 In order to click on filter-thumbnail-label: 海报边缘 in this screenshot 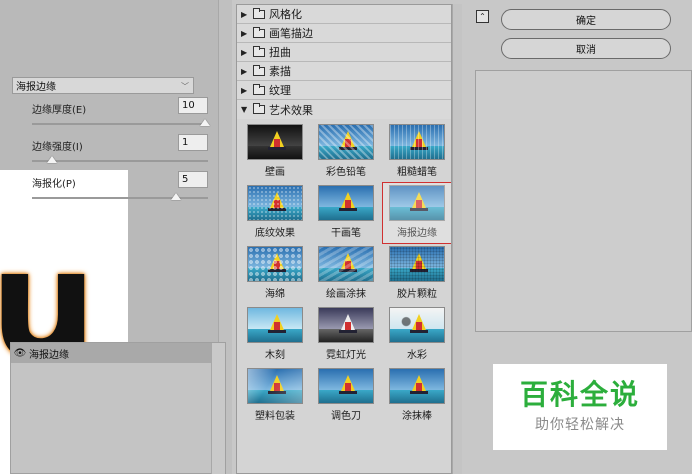, I will do `click(417, 233)`.